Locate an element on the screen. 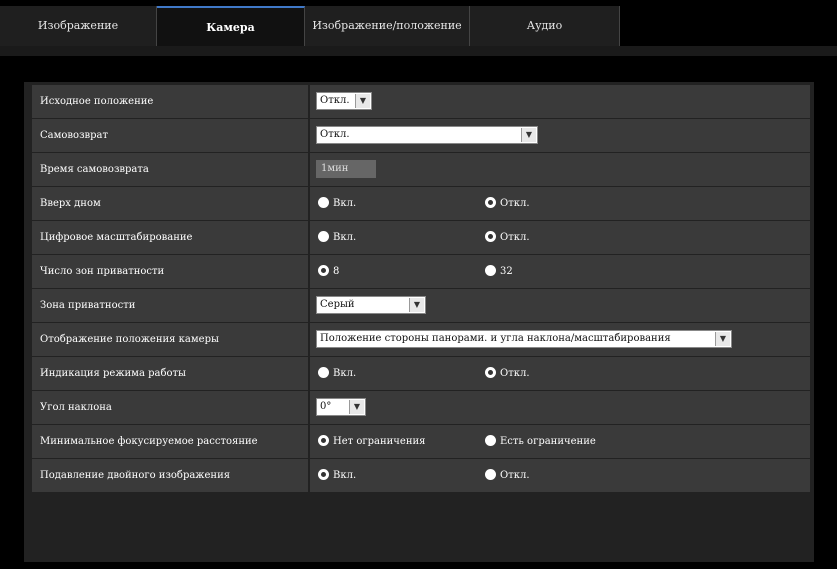 This screenshot has width=837, height=569. setting-row-operation-indication: Индикация режима работы Вкл. Откл. is located at coordinates (419, 374).